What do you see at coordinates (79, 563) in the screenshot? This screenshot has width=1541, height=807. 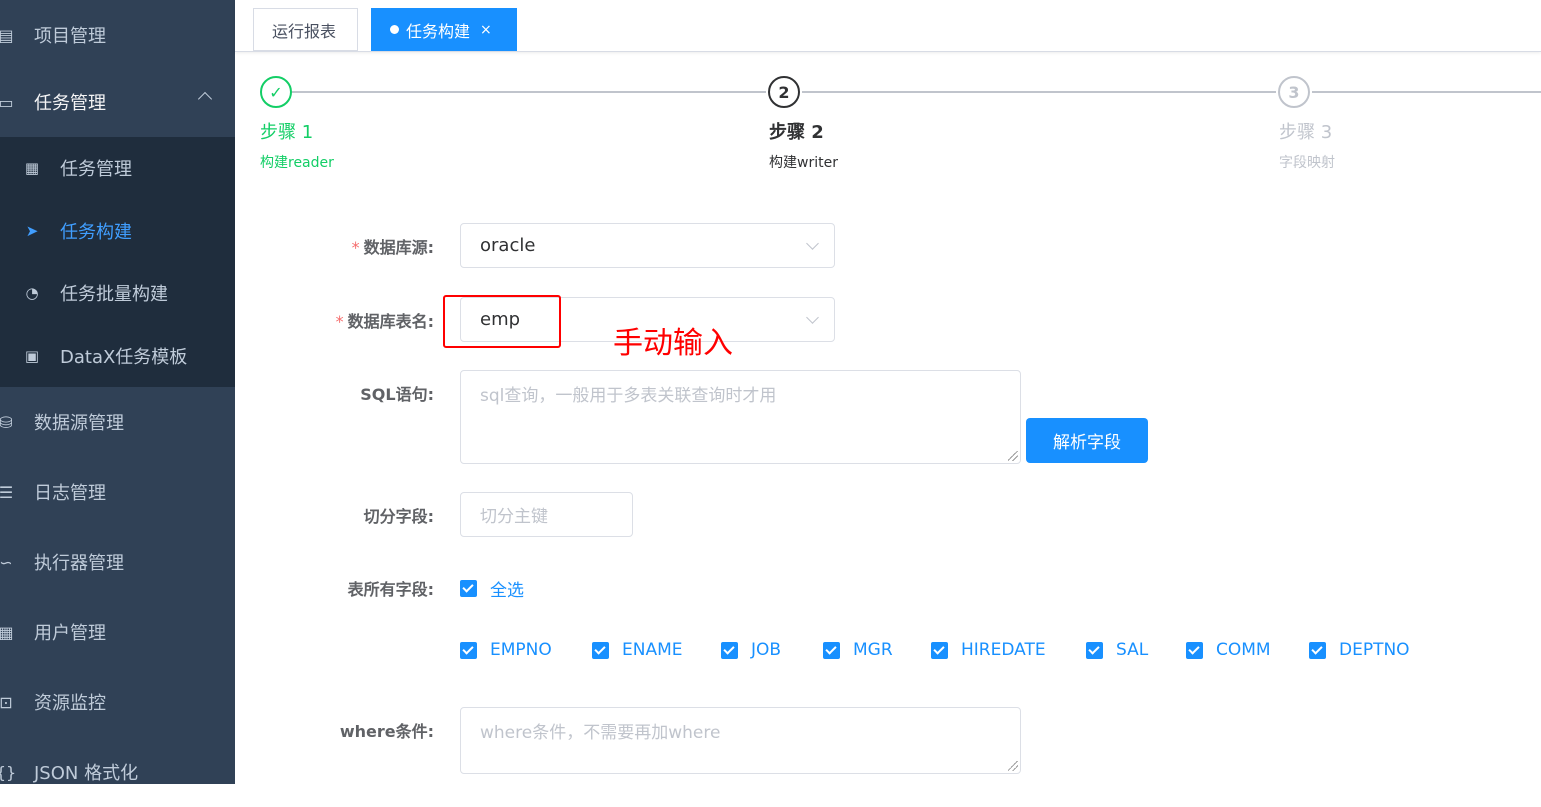 I see `menu-item-label: 执行器管理` at bounding box center [79, 563].